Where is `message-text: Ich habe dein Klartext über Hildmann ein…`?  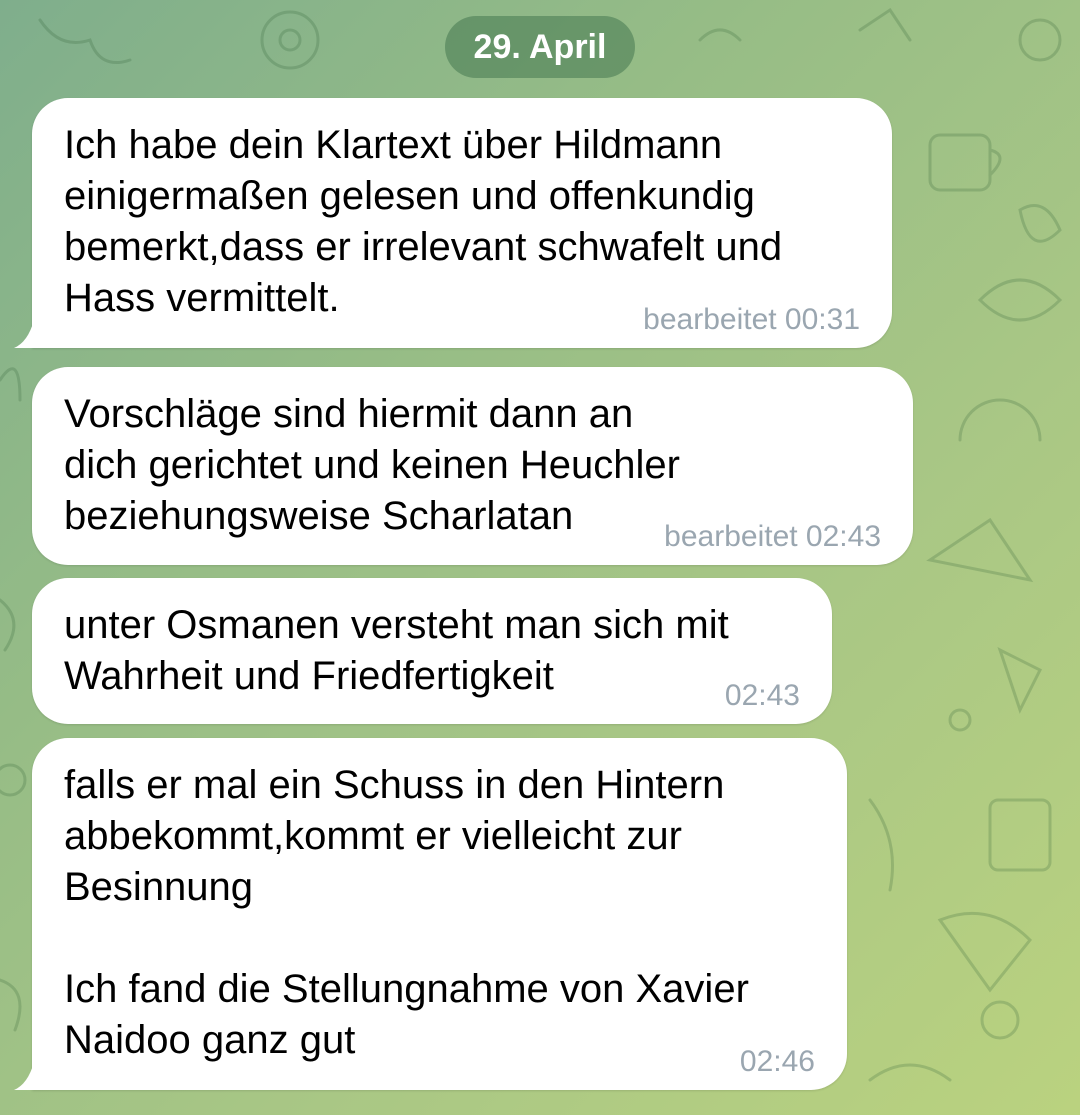
message-text: Ich habe dein Klartext über Hildmann ein… is located at coordinates (429, 221).